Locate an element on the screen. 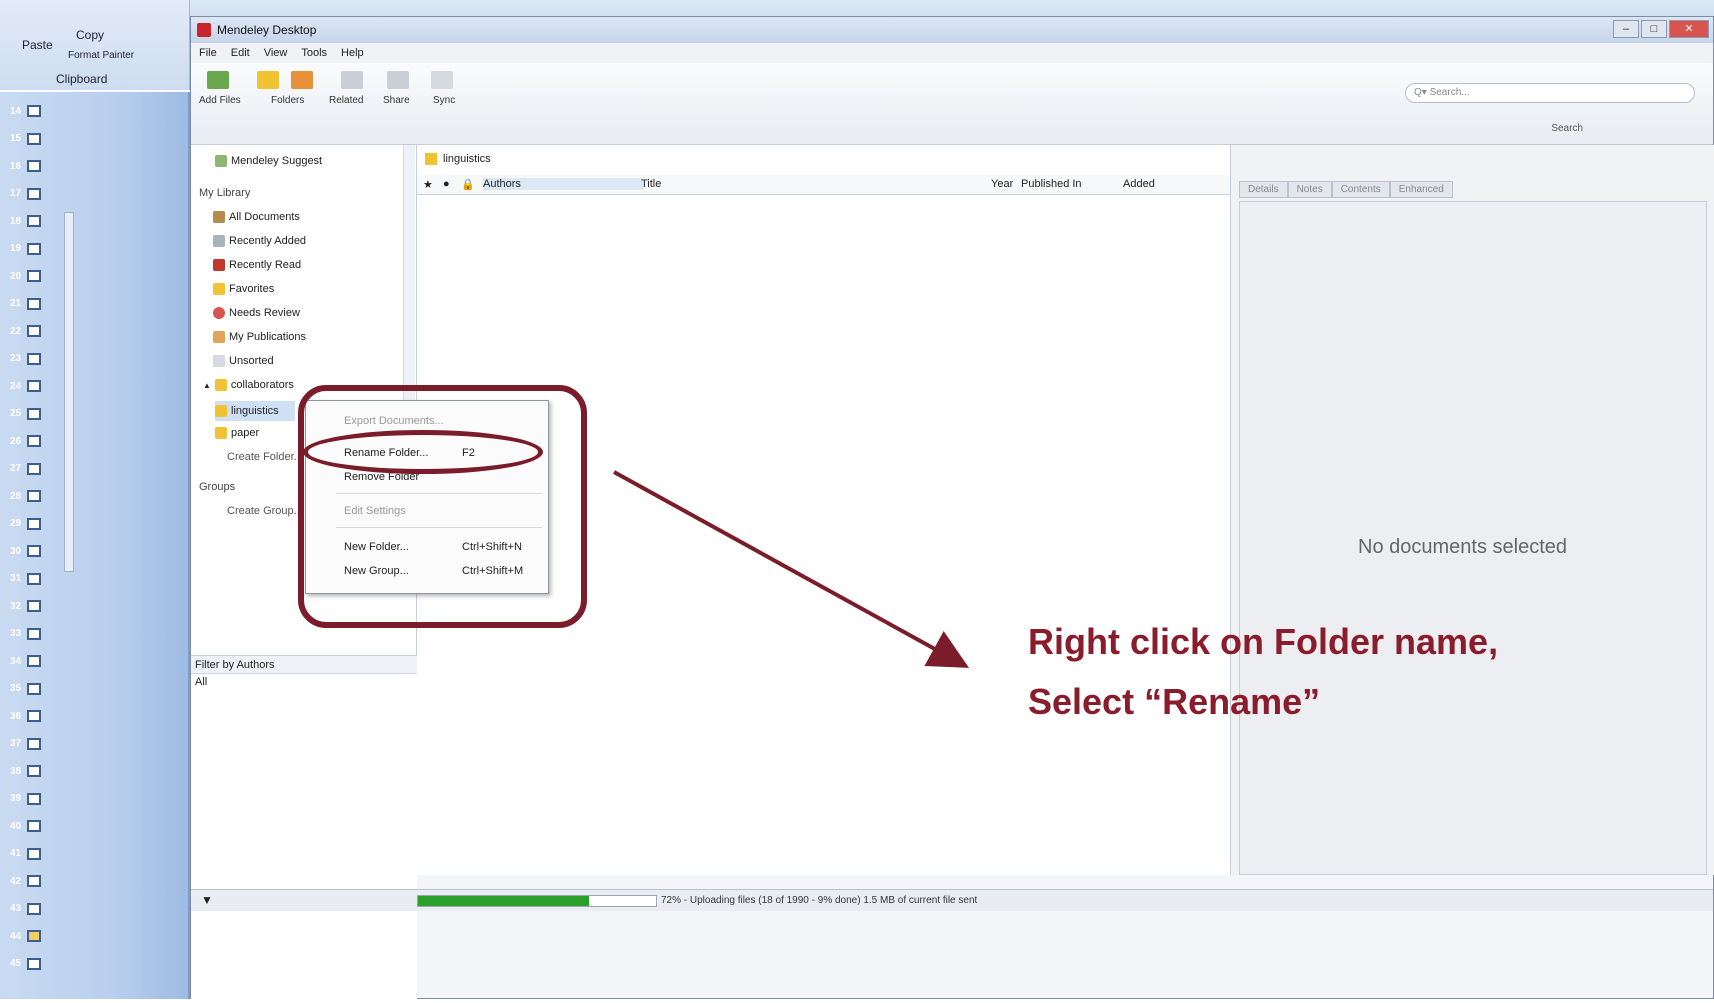 Image resolution: width=1714 pixels, height=1003 pixels. slide-thumbnail: 26 is located at coordinates (35, 441).